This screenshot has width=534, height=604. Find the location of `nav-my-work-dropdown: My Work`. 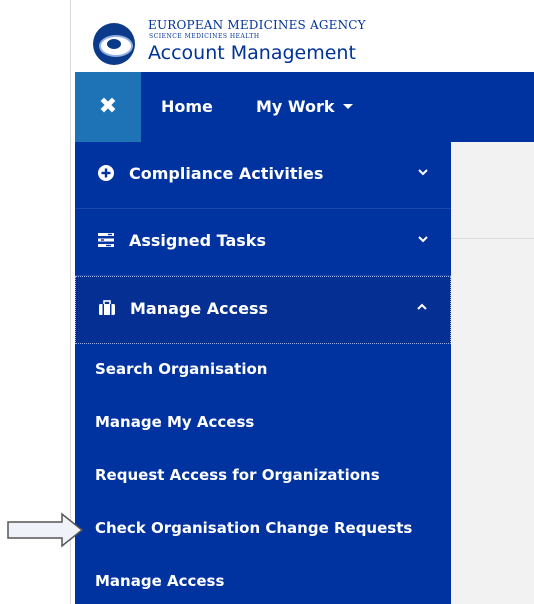

nav-my-work-dropdown: My Work is located at coordinates (295, 106).